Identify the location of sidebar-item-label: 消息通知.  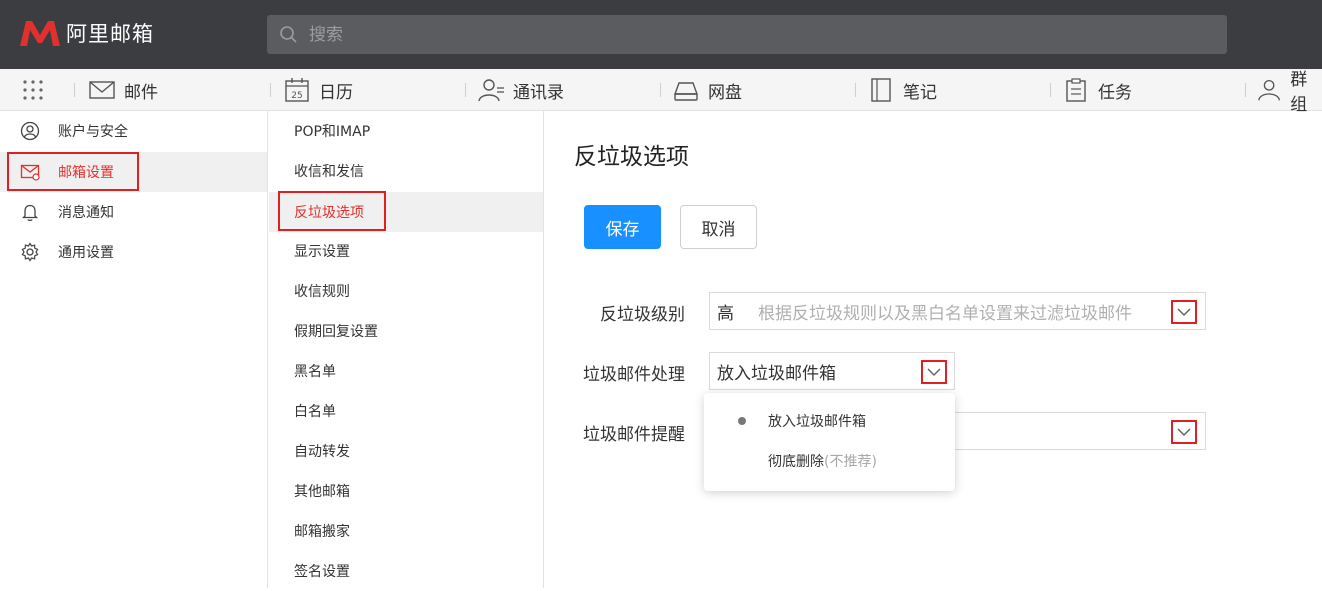
(86, 213).